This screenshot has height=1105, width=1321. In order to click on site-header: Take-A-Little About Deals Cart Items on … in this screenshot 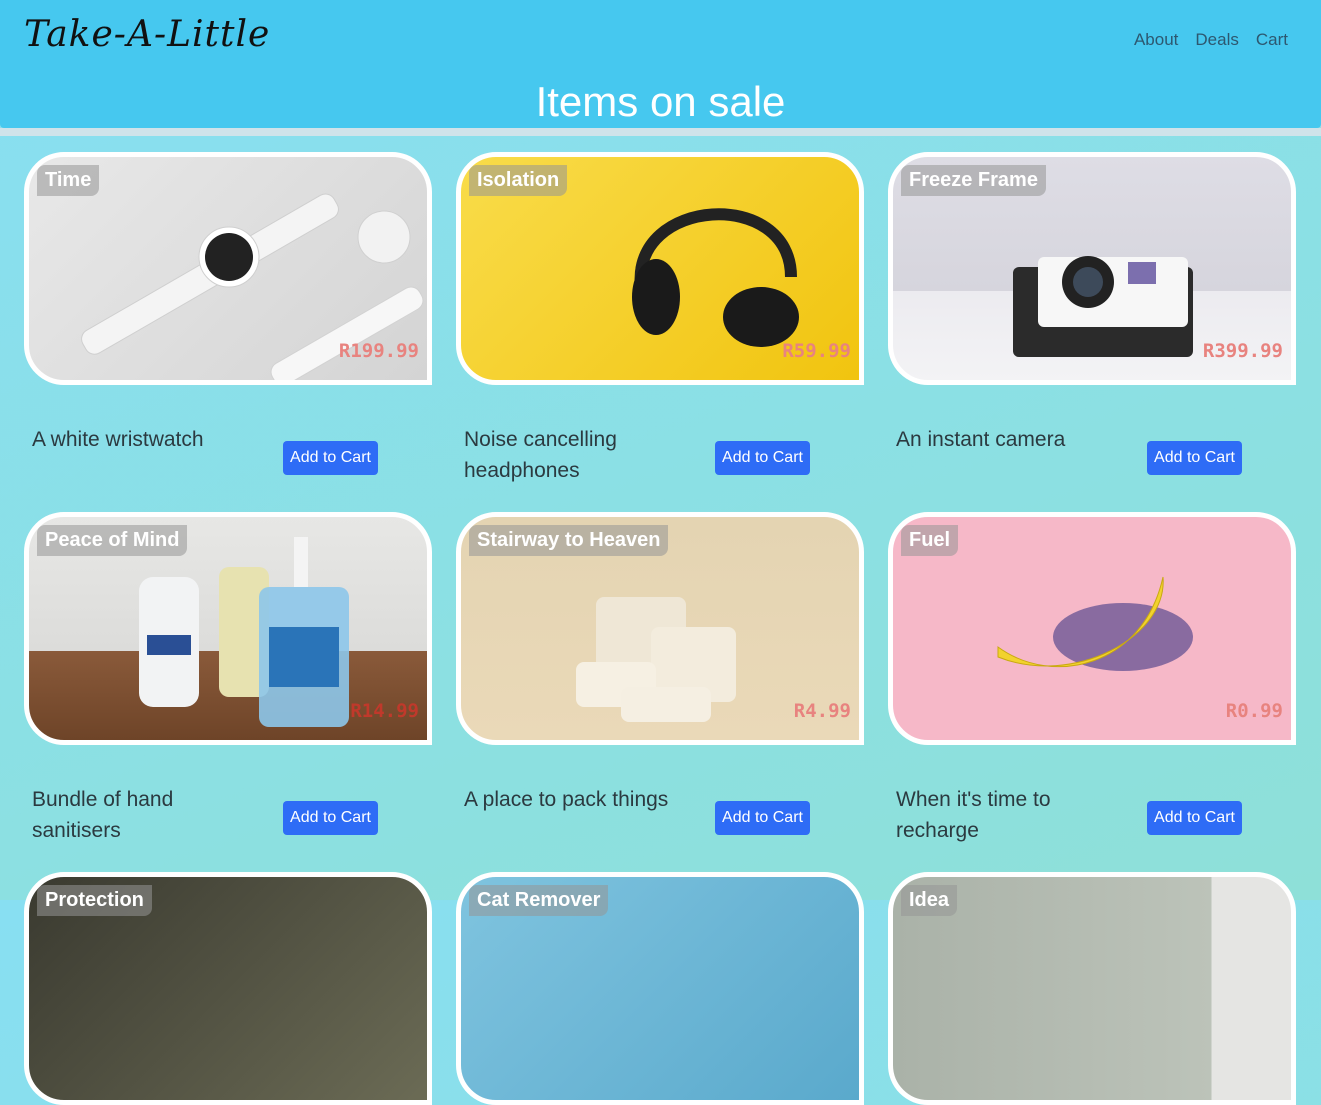, I will do `click(660, 64)`.